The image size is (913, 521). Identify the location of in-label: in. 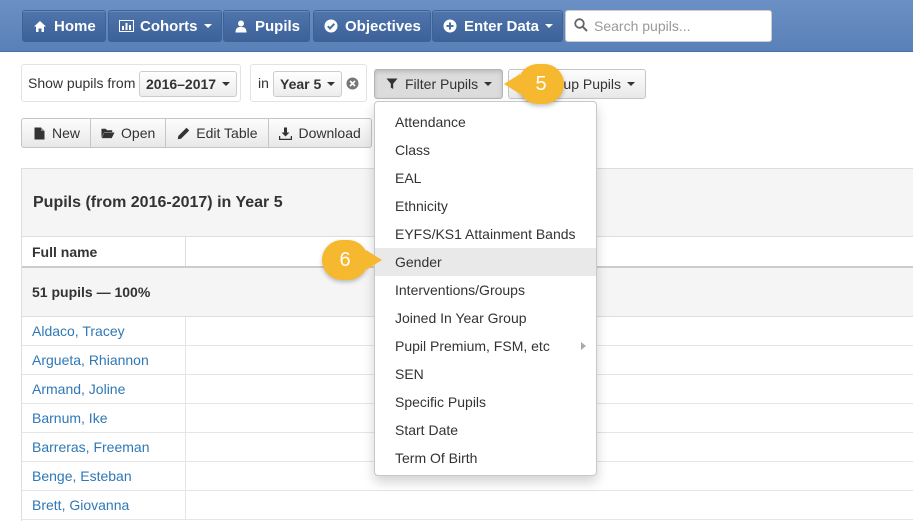
(263, 83).